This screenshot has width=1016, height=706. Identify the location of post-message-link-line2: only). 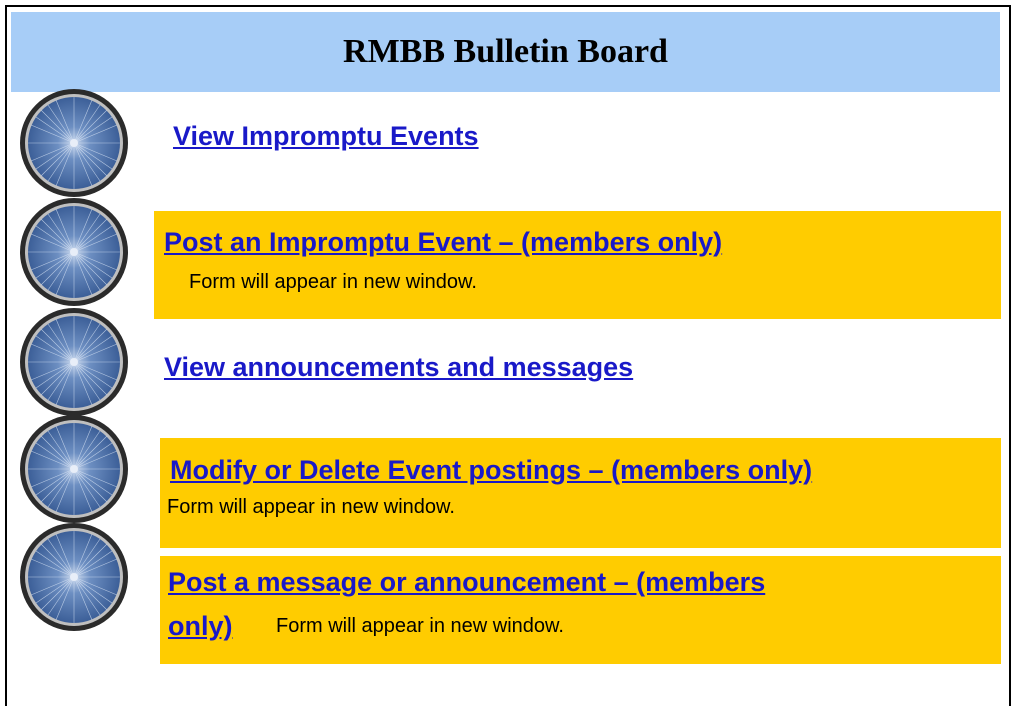
(200, 626).